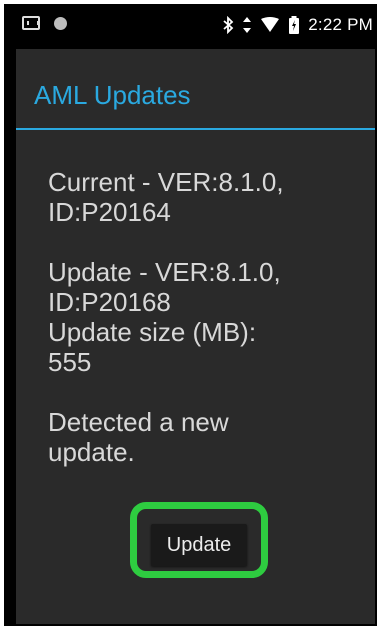 Image resolution: width=381 pixels, height=630 pixels. Describe the element at coordinates (294, 25) in the screenshot. I see `battery-icon` at that location.